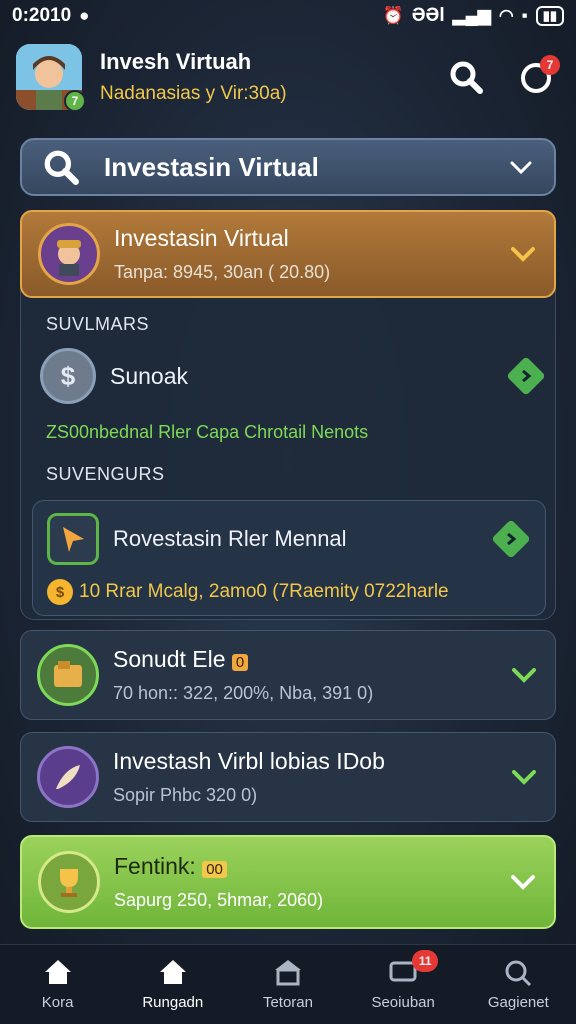  I want to click on highlight-card: Fentink: 00 Sapurg 250, 5hmar, 2060), so click(288, 882).